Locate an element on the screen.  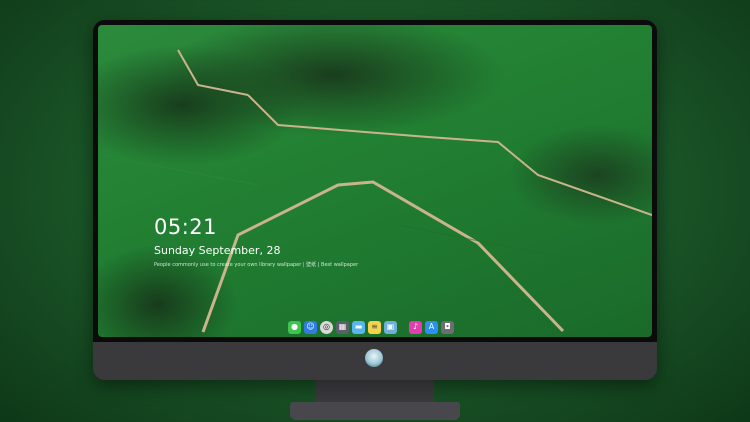
safari-icon: ◎ is located at coordinates (326, 327).